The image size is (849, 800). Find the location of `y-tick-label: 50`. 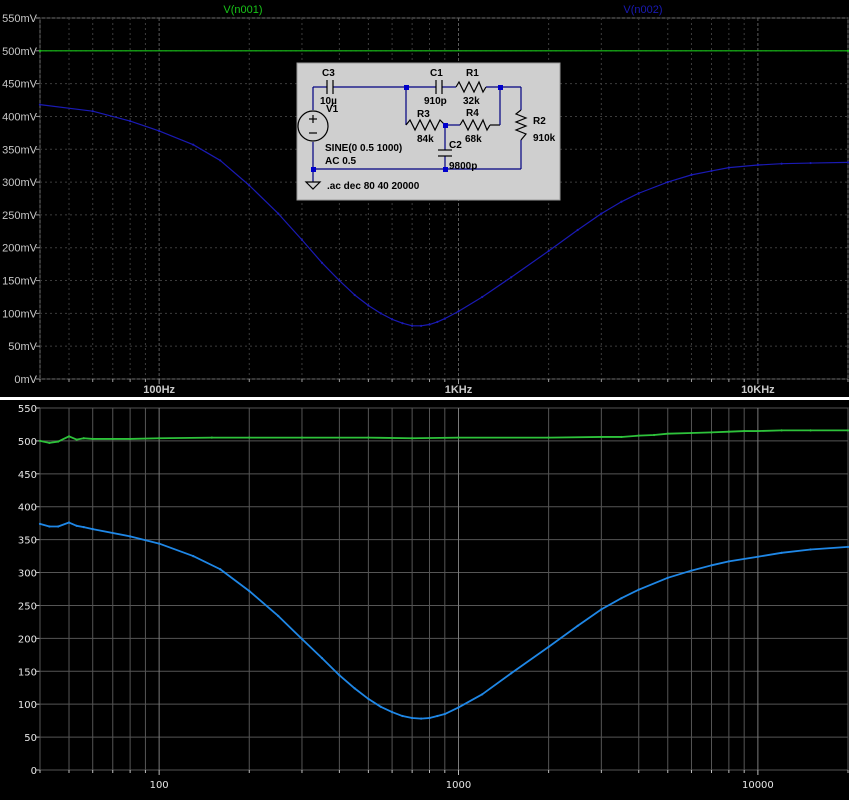

y-tick-label: 50 is located at coordinates (30, 738).